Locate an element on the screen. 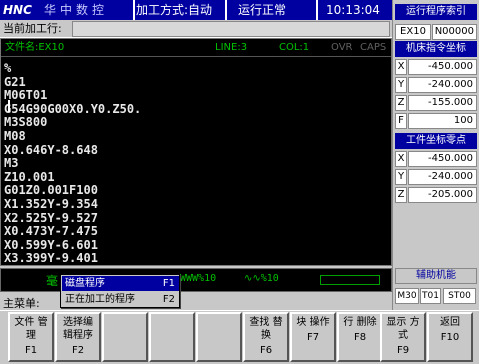 The width and height of the screenshot is (479, 364). code-line: X0.646Y-8.648 is located at coordinates (51, 149).